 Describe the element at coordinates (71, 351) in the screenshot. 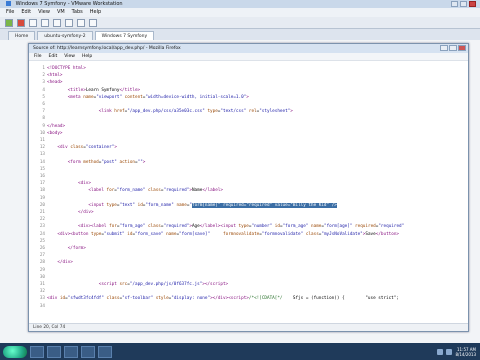

I see `taskbar-media-icon` at that location.